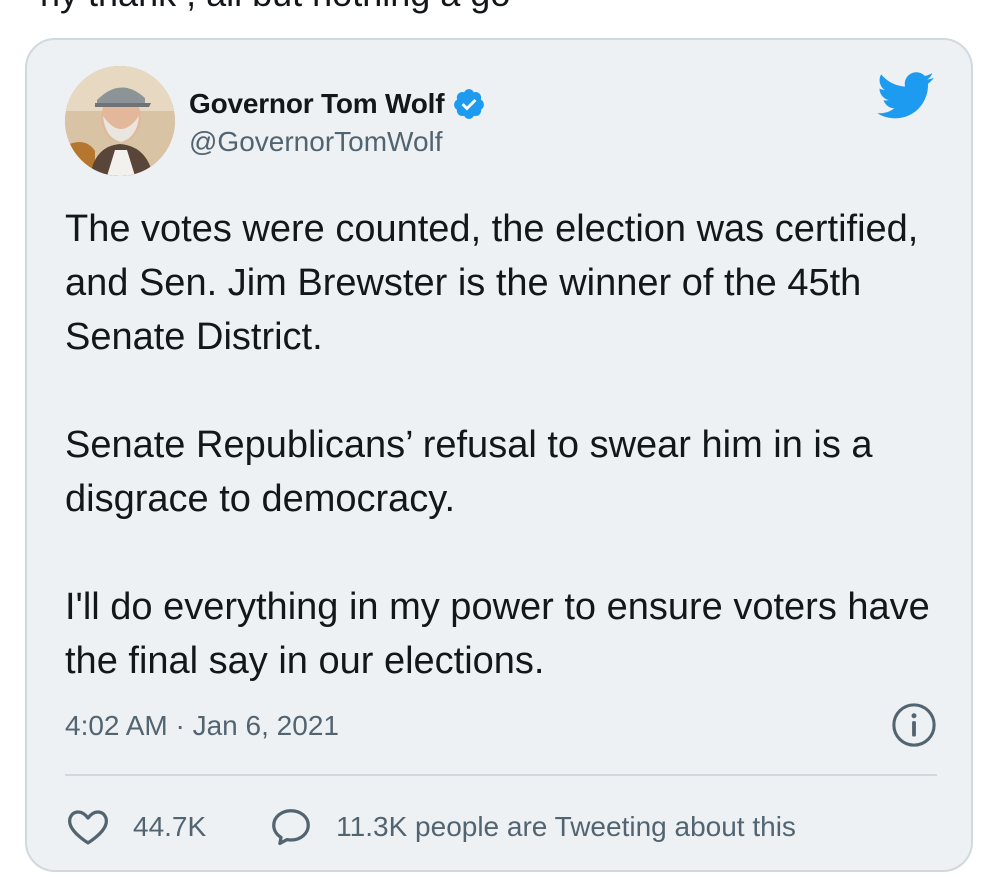 The width and height of the screenshot is (1000, 885). Describe the element at coordinates (202, 726) in the screenshot. I see `tweet-timestamp: 4:02 AM · Jan 6, 2021` at that location.